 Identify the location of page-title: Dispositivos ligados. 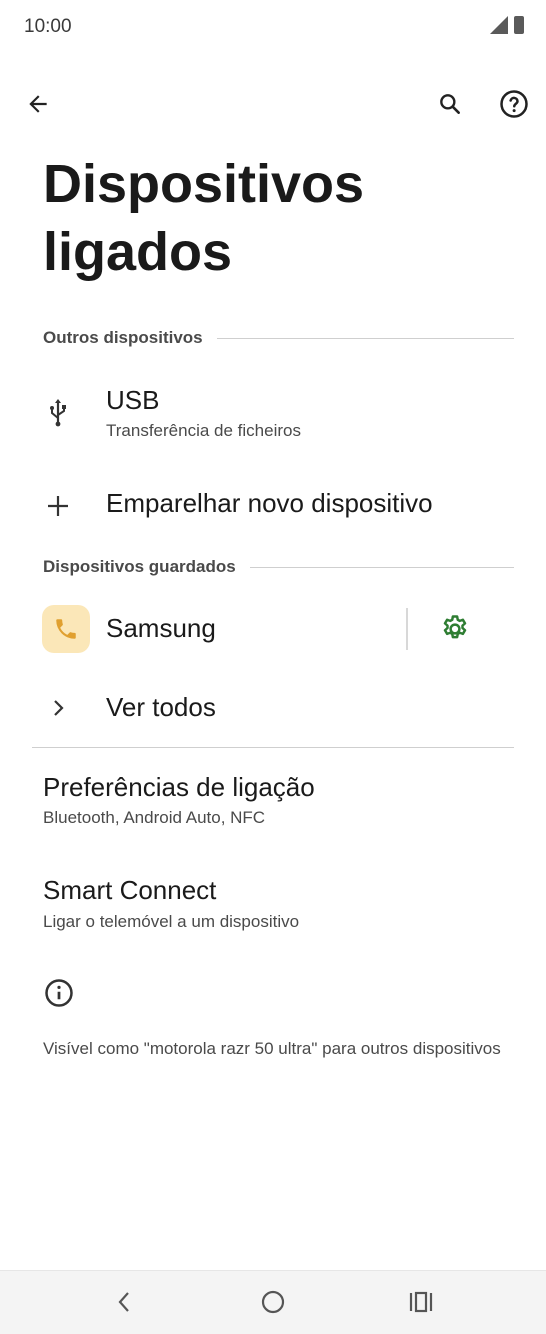
(204, 218).